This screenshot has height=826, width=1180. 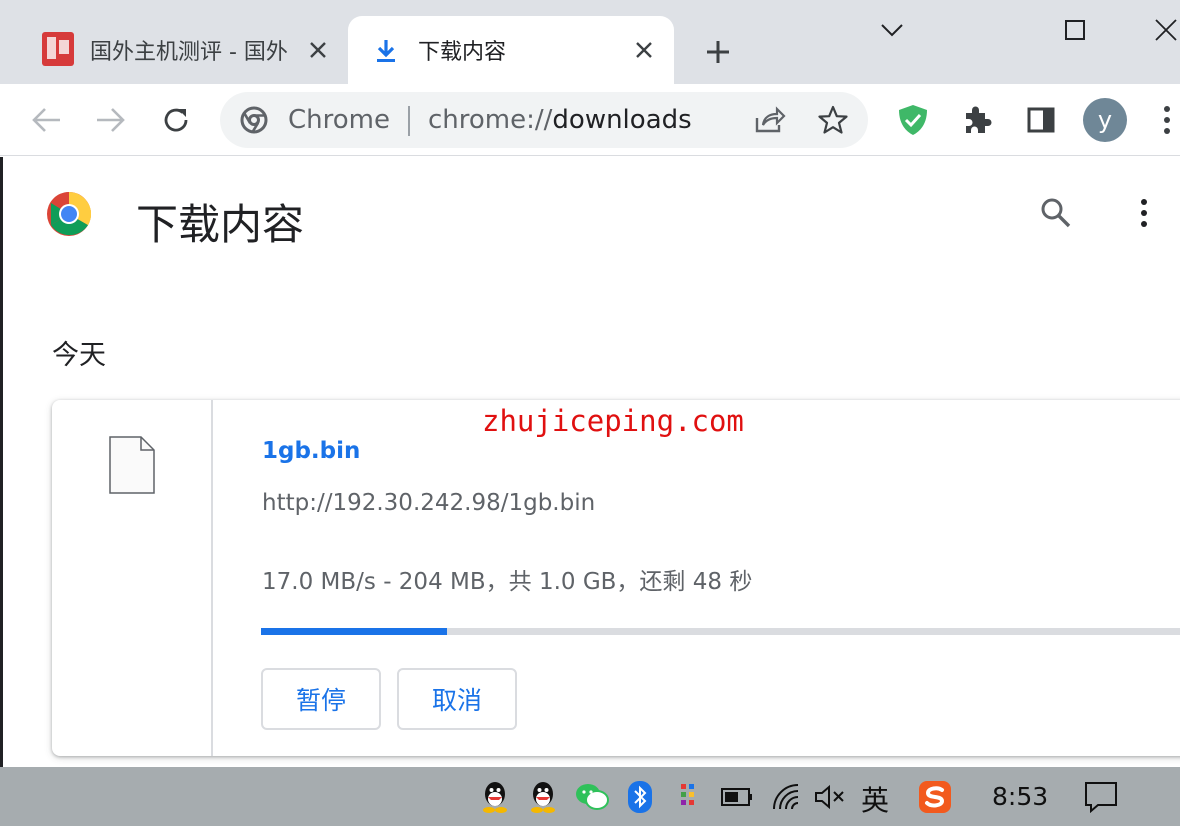 I want to click on battery-icon, so click(x=737, y=797).